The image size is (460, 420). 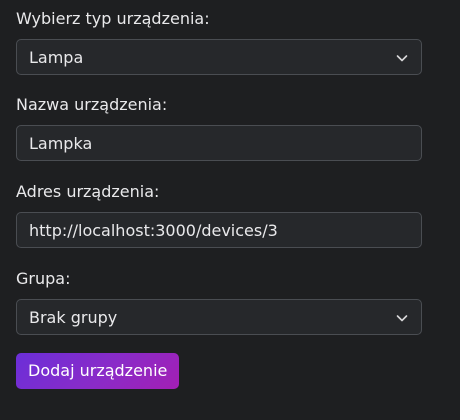 What do you see at coordinates (88, 191) in the screenshot?
I see `device-address-label: Adres urządzenia:` at bounding box center [88, 191].